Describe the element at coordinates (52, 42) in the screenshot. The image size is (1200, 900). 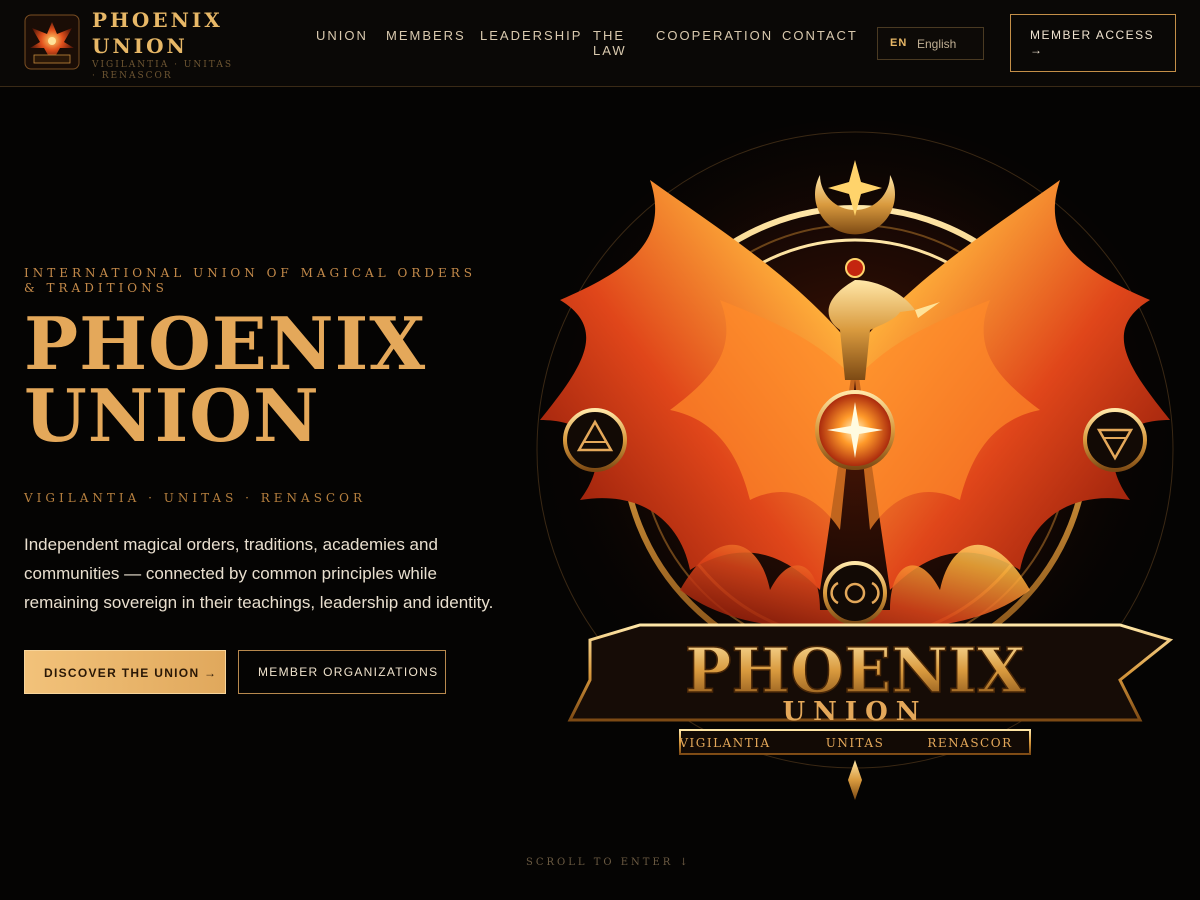
I see `phoenix-logo-icon` at that location.